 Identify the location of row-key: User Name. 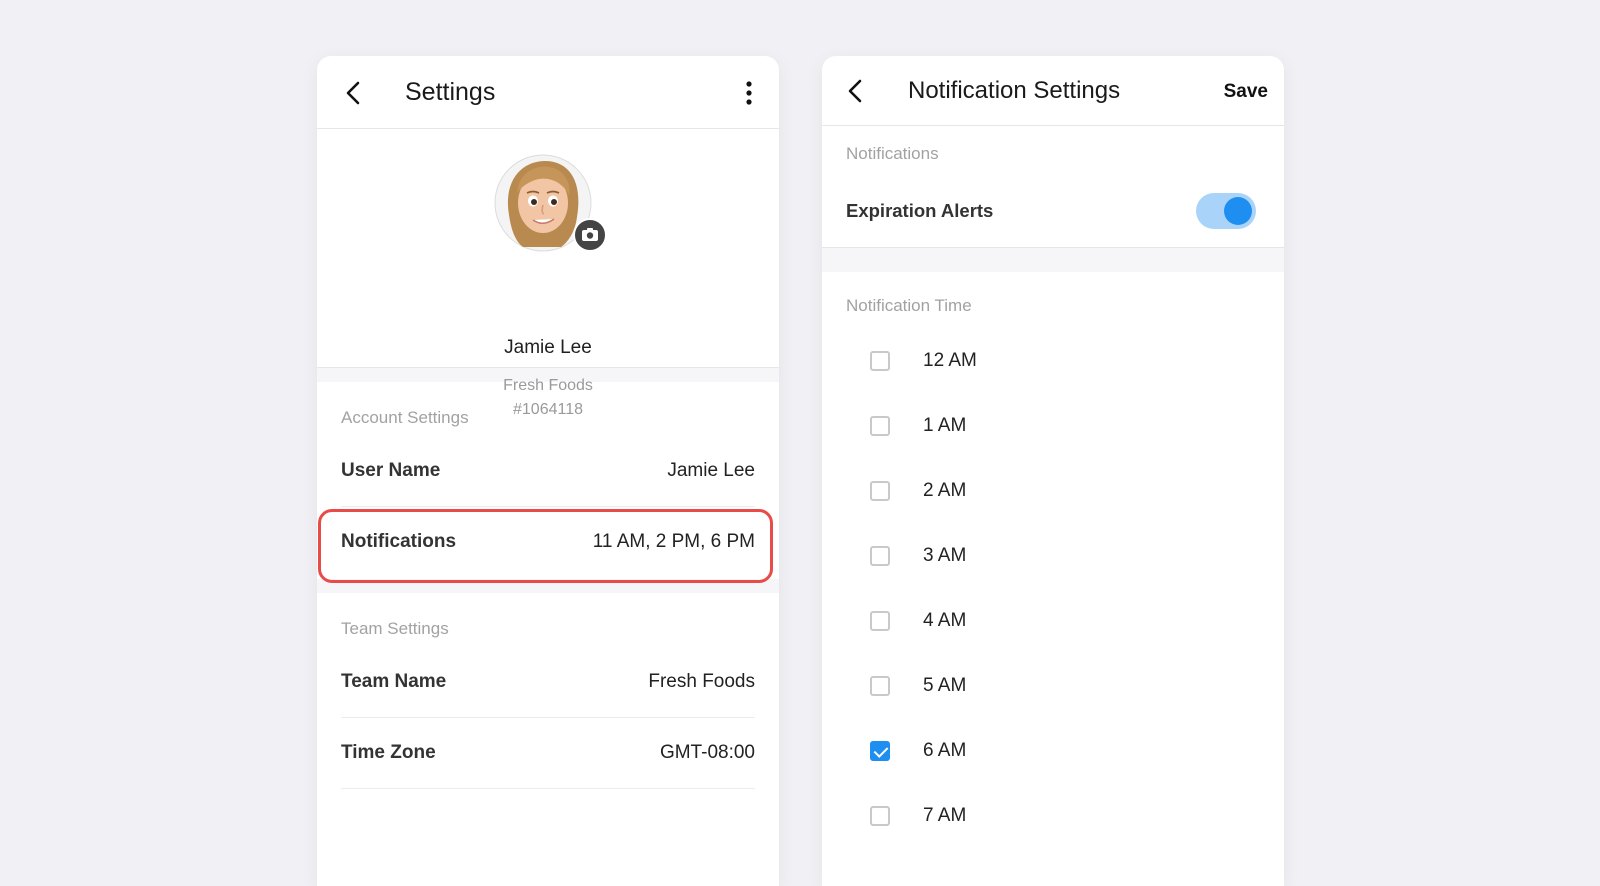
(391, 470).